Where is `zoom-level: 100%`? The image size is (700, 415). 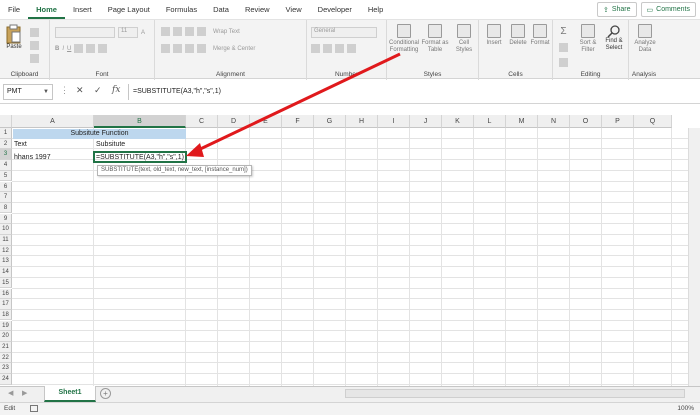
zoom-level: 100% is located at coordinates (685, 409).